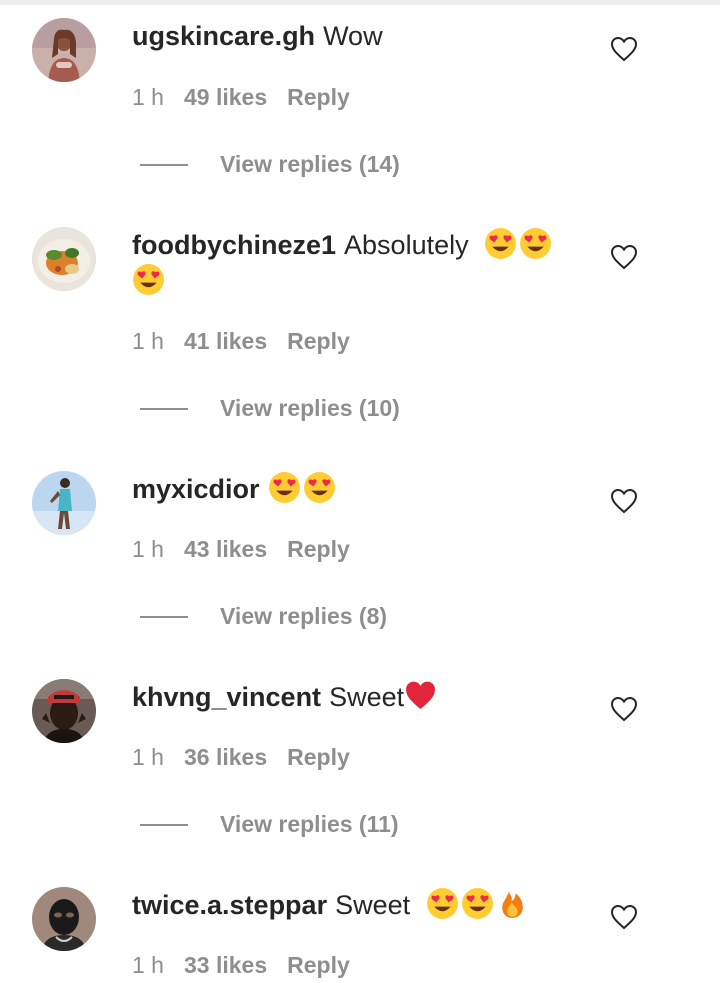  I want to click on comment-meta: 1 h 41 likes Reply, so click(251, 341).